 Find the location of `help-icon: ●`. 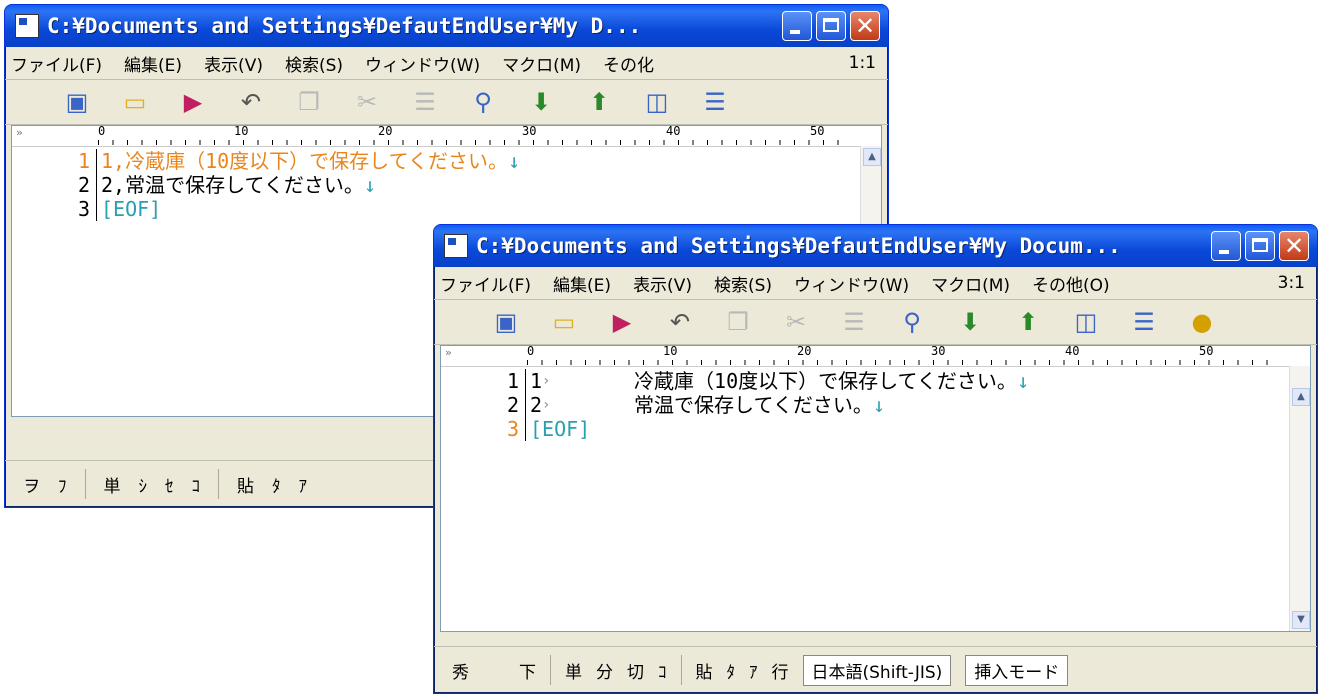

help-icon: ● is located at coordinates (1202, 322).